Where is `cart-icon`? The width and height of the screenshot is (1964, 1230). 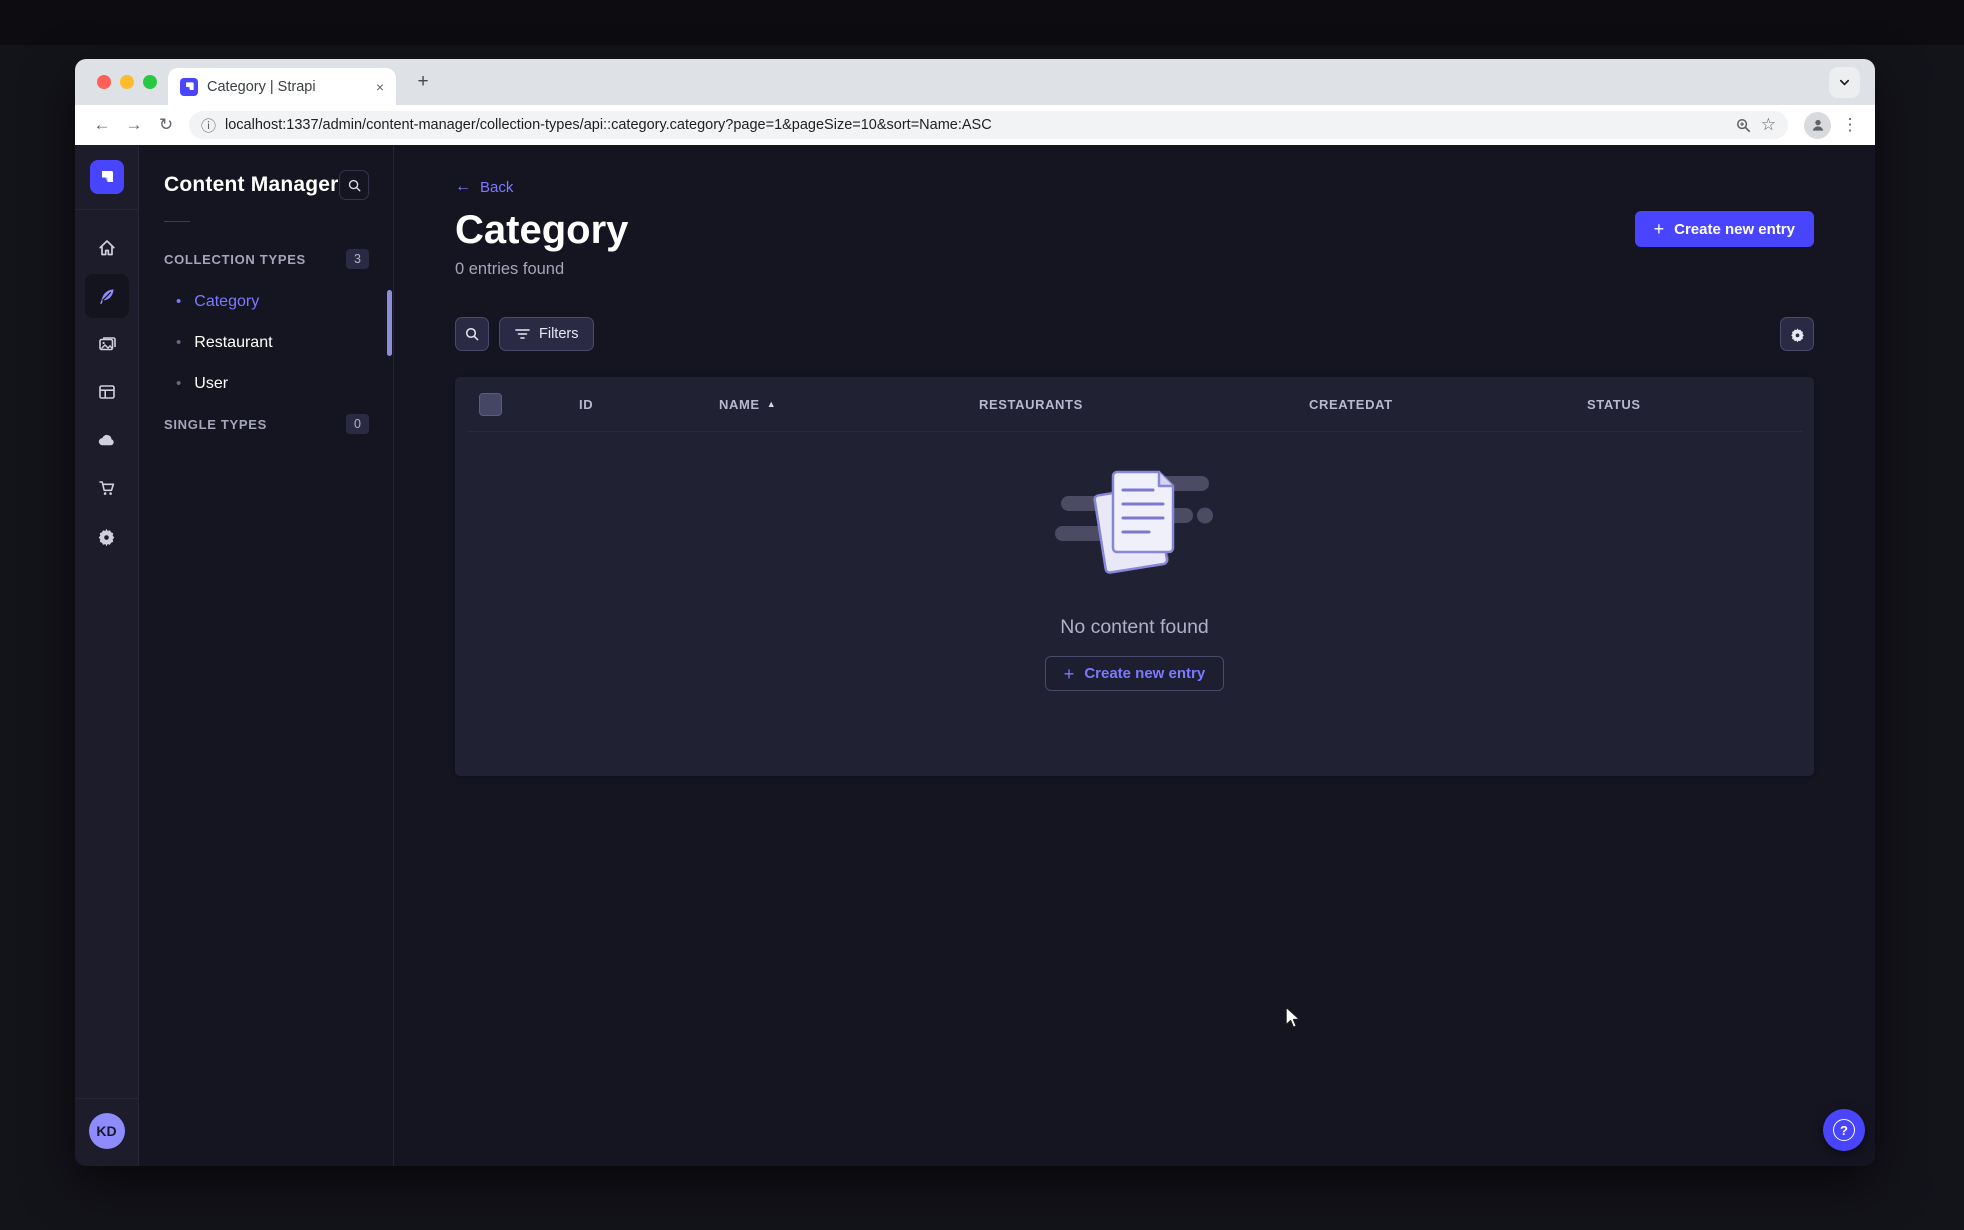
cart-icon is located at coordinates (106, 488).